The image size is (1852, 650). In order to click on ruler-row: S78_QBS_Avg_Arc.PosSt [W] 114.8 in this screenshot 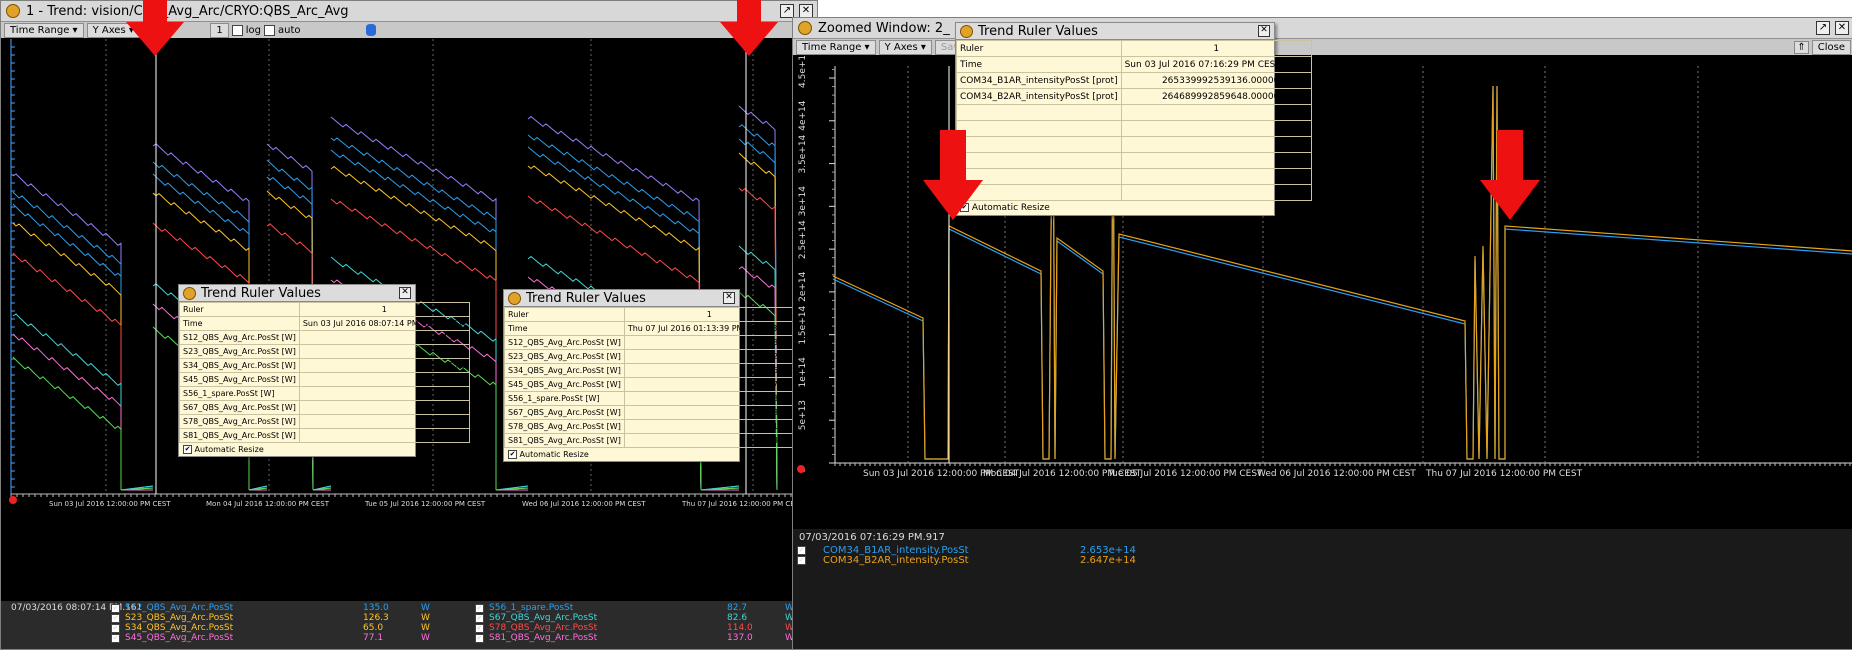, I will do `click(324, 421)`.